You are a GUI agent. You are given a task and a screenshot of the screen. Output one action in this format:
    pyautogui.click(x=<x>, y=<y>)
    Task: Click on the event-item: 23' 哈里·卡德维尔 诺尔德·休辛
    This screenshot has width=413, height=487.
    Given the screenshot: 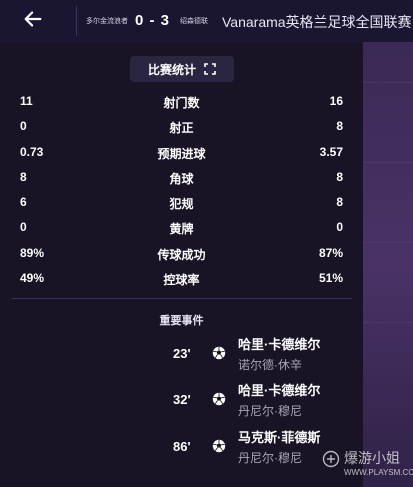 What is the action you would take?
    pyautogui.click(x=181, y=354)
    